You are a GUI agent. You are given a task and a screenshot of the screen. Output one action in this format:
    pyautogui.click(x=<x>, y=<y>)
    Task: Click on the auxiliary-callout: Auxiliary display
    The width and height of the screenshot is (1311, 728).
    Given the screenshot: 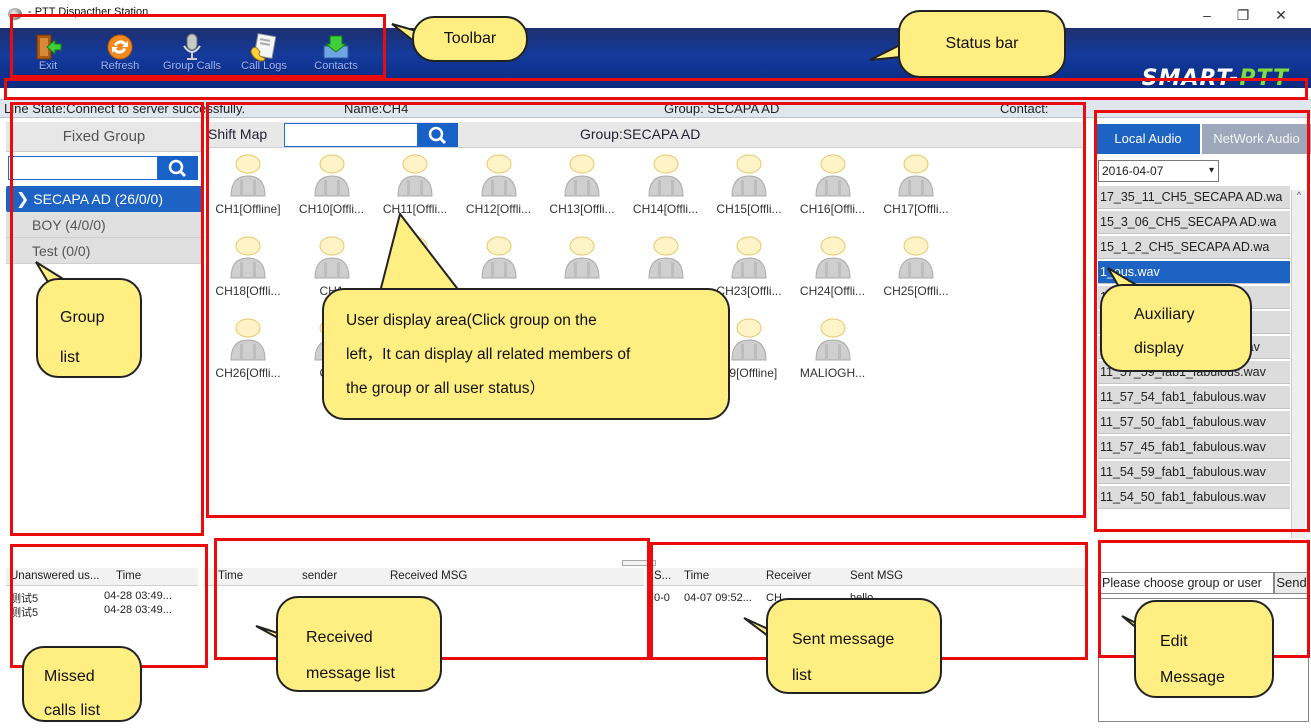 What is the action you would take?
    pyautogui.click(x=1176, y=328)
    